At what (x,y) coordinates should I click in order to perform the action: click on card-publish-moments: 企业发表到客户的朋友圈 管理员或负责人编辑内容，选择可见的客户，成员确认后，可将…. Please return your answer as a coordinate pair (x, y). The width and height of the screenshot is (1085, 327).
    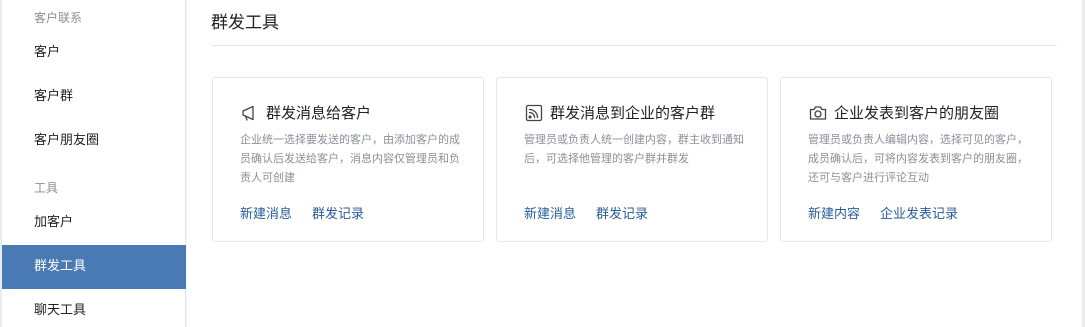
    Looking at the image, I should click on (916, 159).